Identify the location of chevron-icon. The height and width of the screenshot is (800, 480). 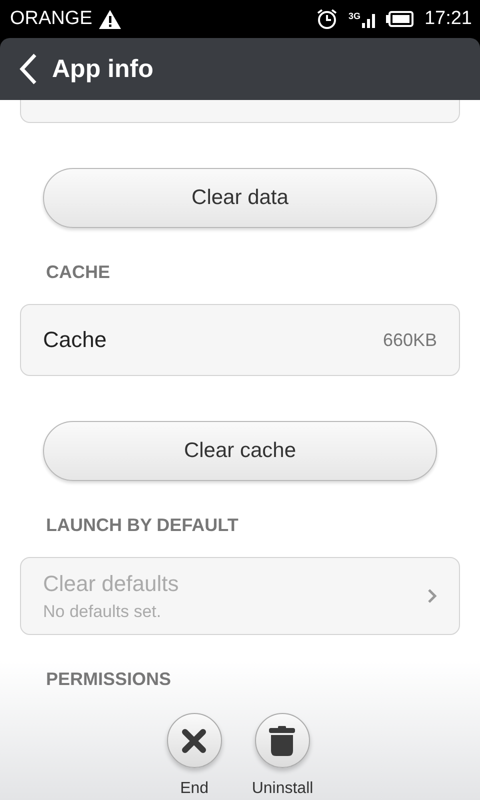
(432, 596).